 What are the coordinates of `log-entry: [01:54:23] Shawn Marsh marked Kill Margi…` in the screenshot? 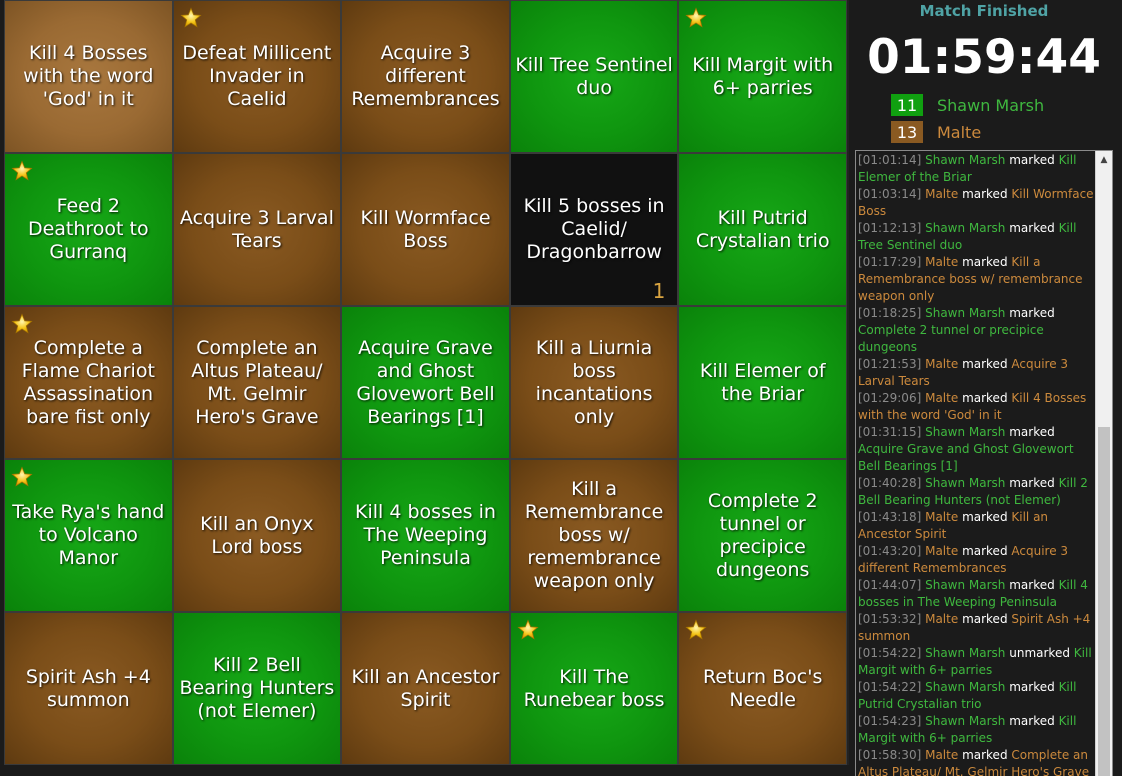 It's located at (976, 730).